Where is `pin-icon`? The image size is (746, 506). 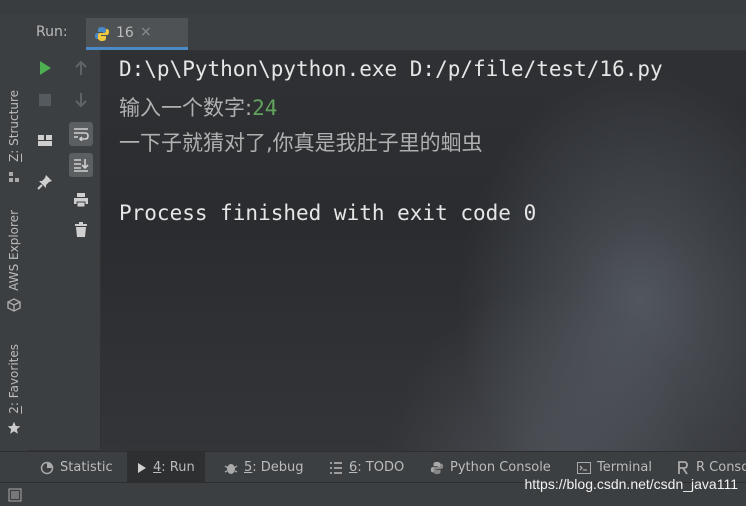 pin-icon is located at coordinates (44, 182).